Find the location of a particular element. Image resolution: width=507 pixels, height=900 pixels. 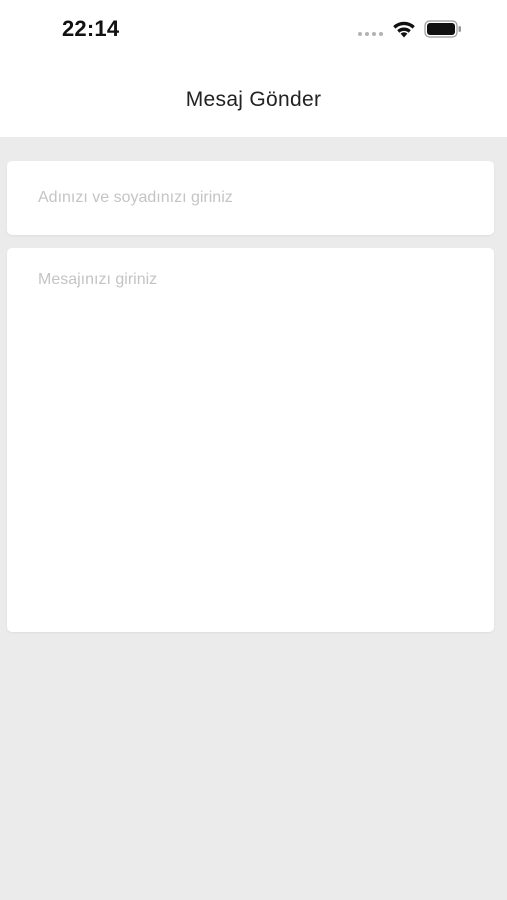

name-field-card is located at coordinates (250, 198).